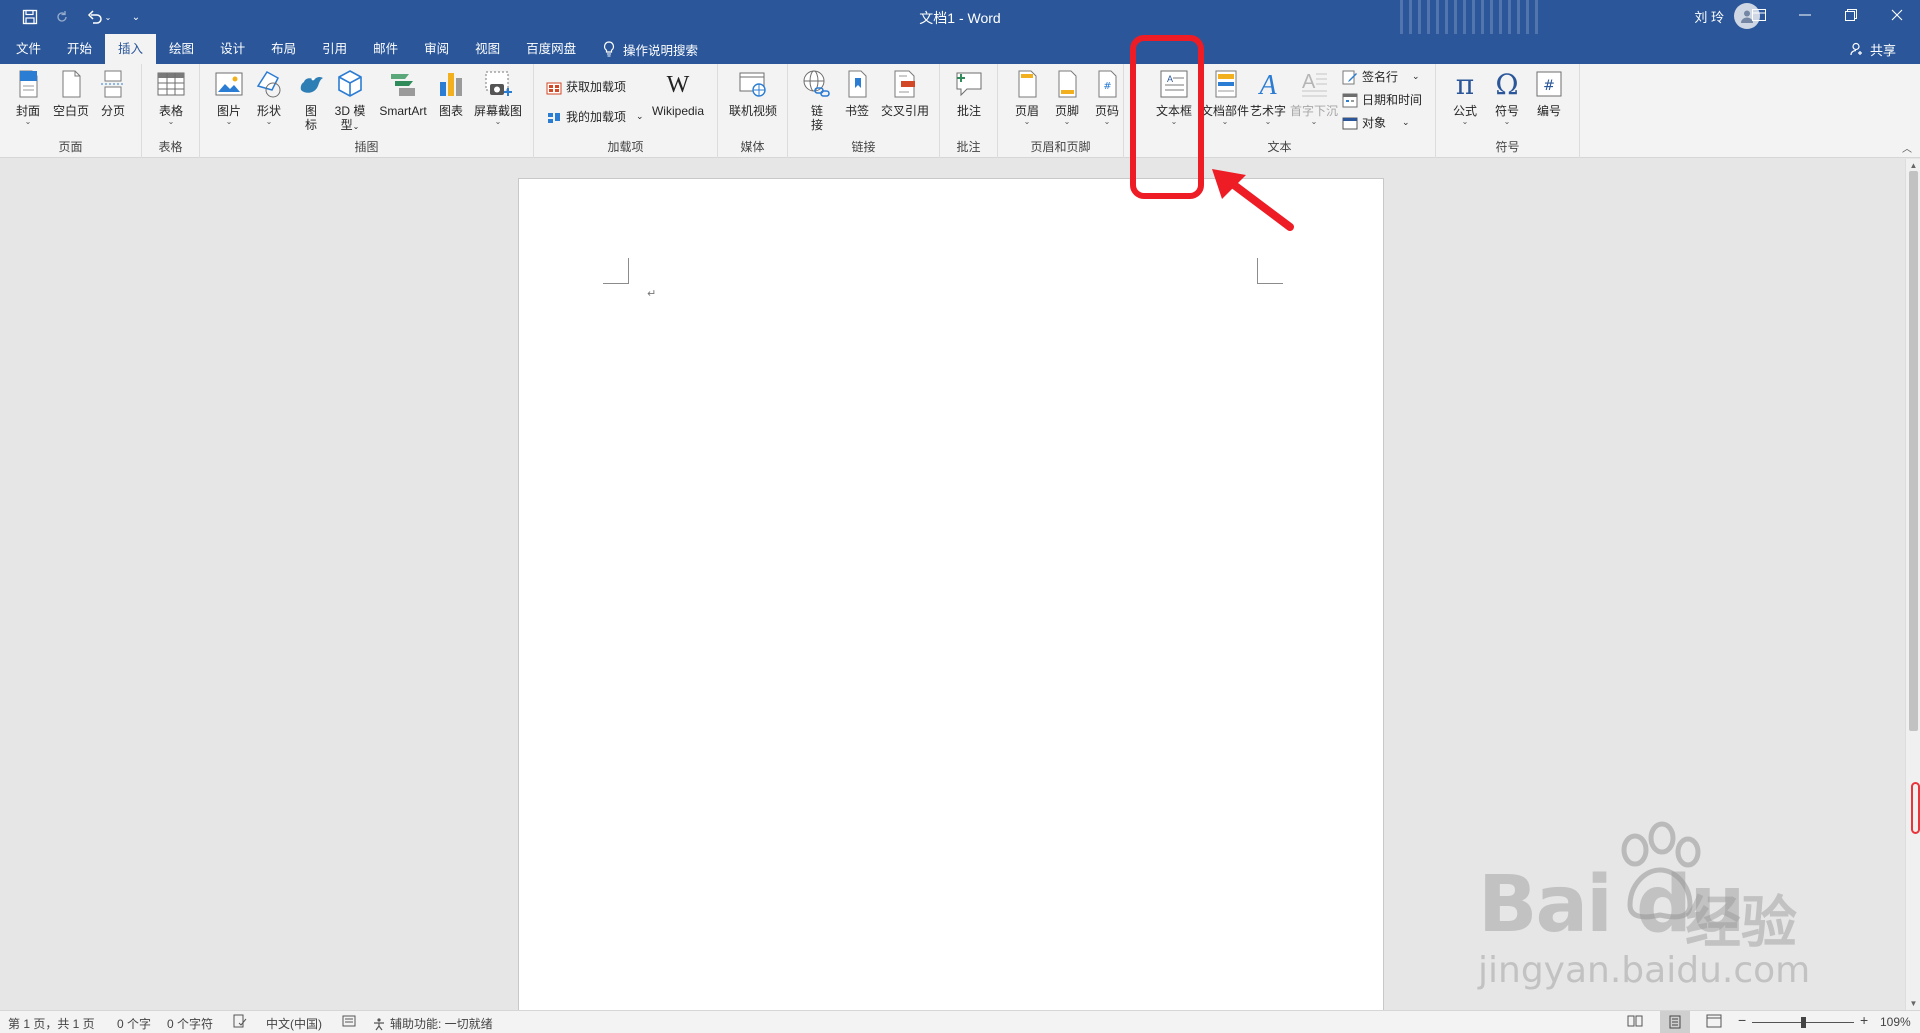 The image size is (1920, 1033). Describe the element at coordinates (1635, 1022) in the screenshot. I see `read-mode-icon` at that location.